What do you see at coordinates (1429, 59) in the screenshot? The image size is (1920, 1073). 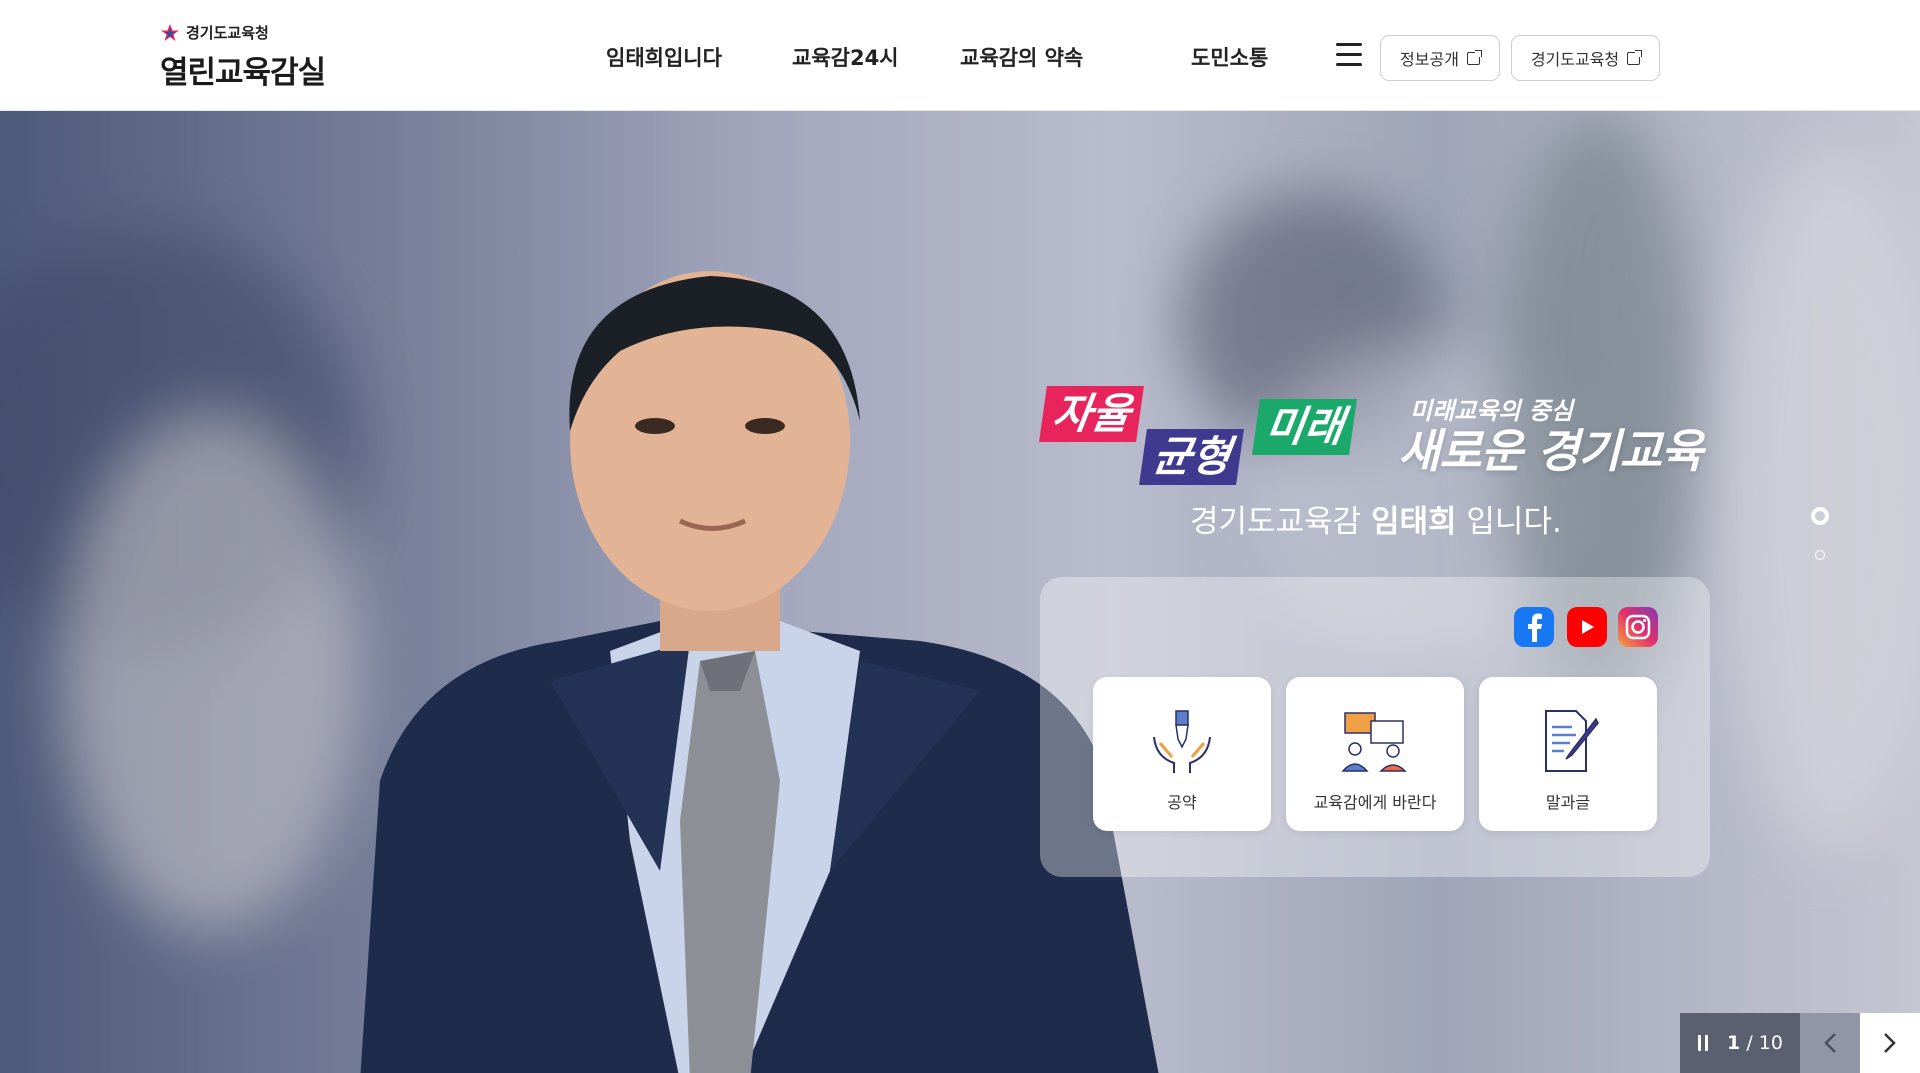 I see `info-disclosure-label: 정보공개` at bounding box center [1429, 59].